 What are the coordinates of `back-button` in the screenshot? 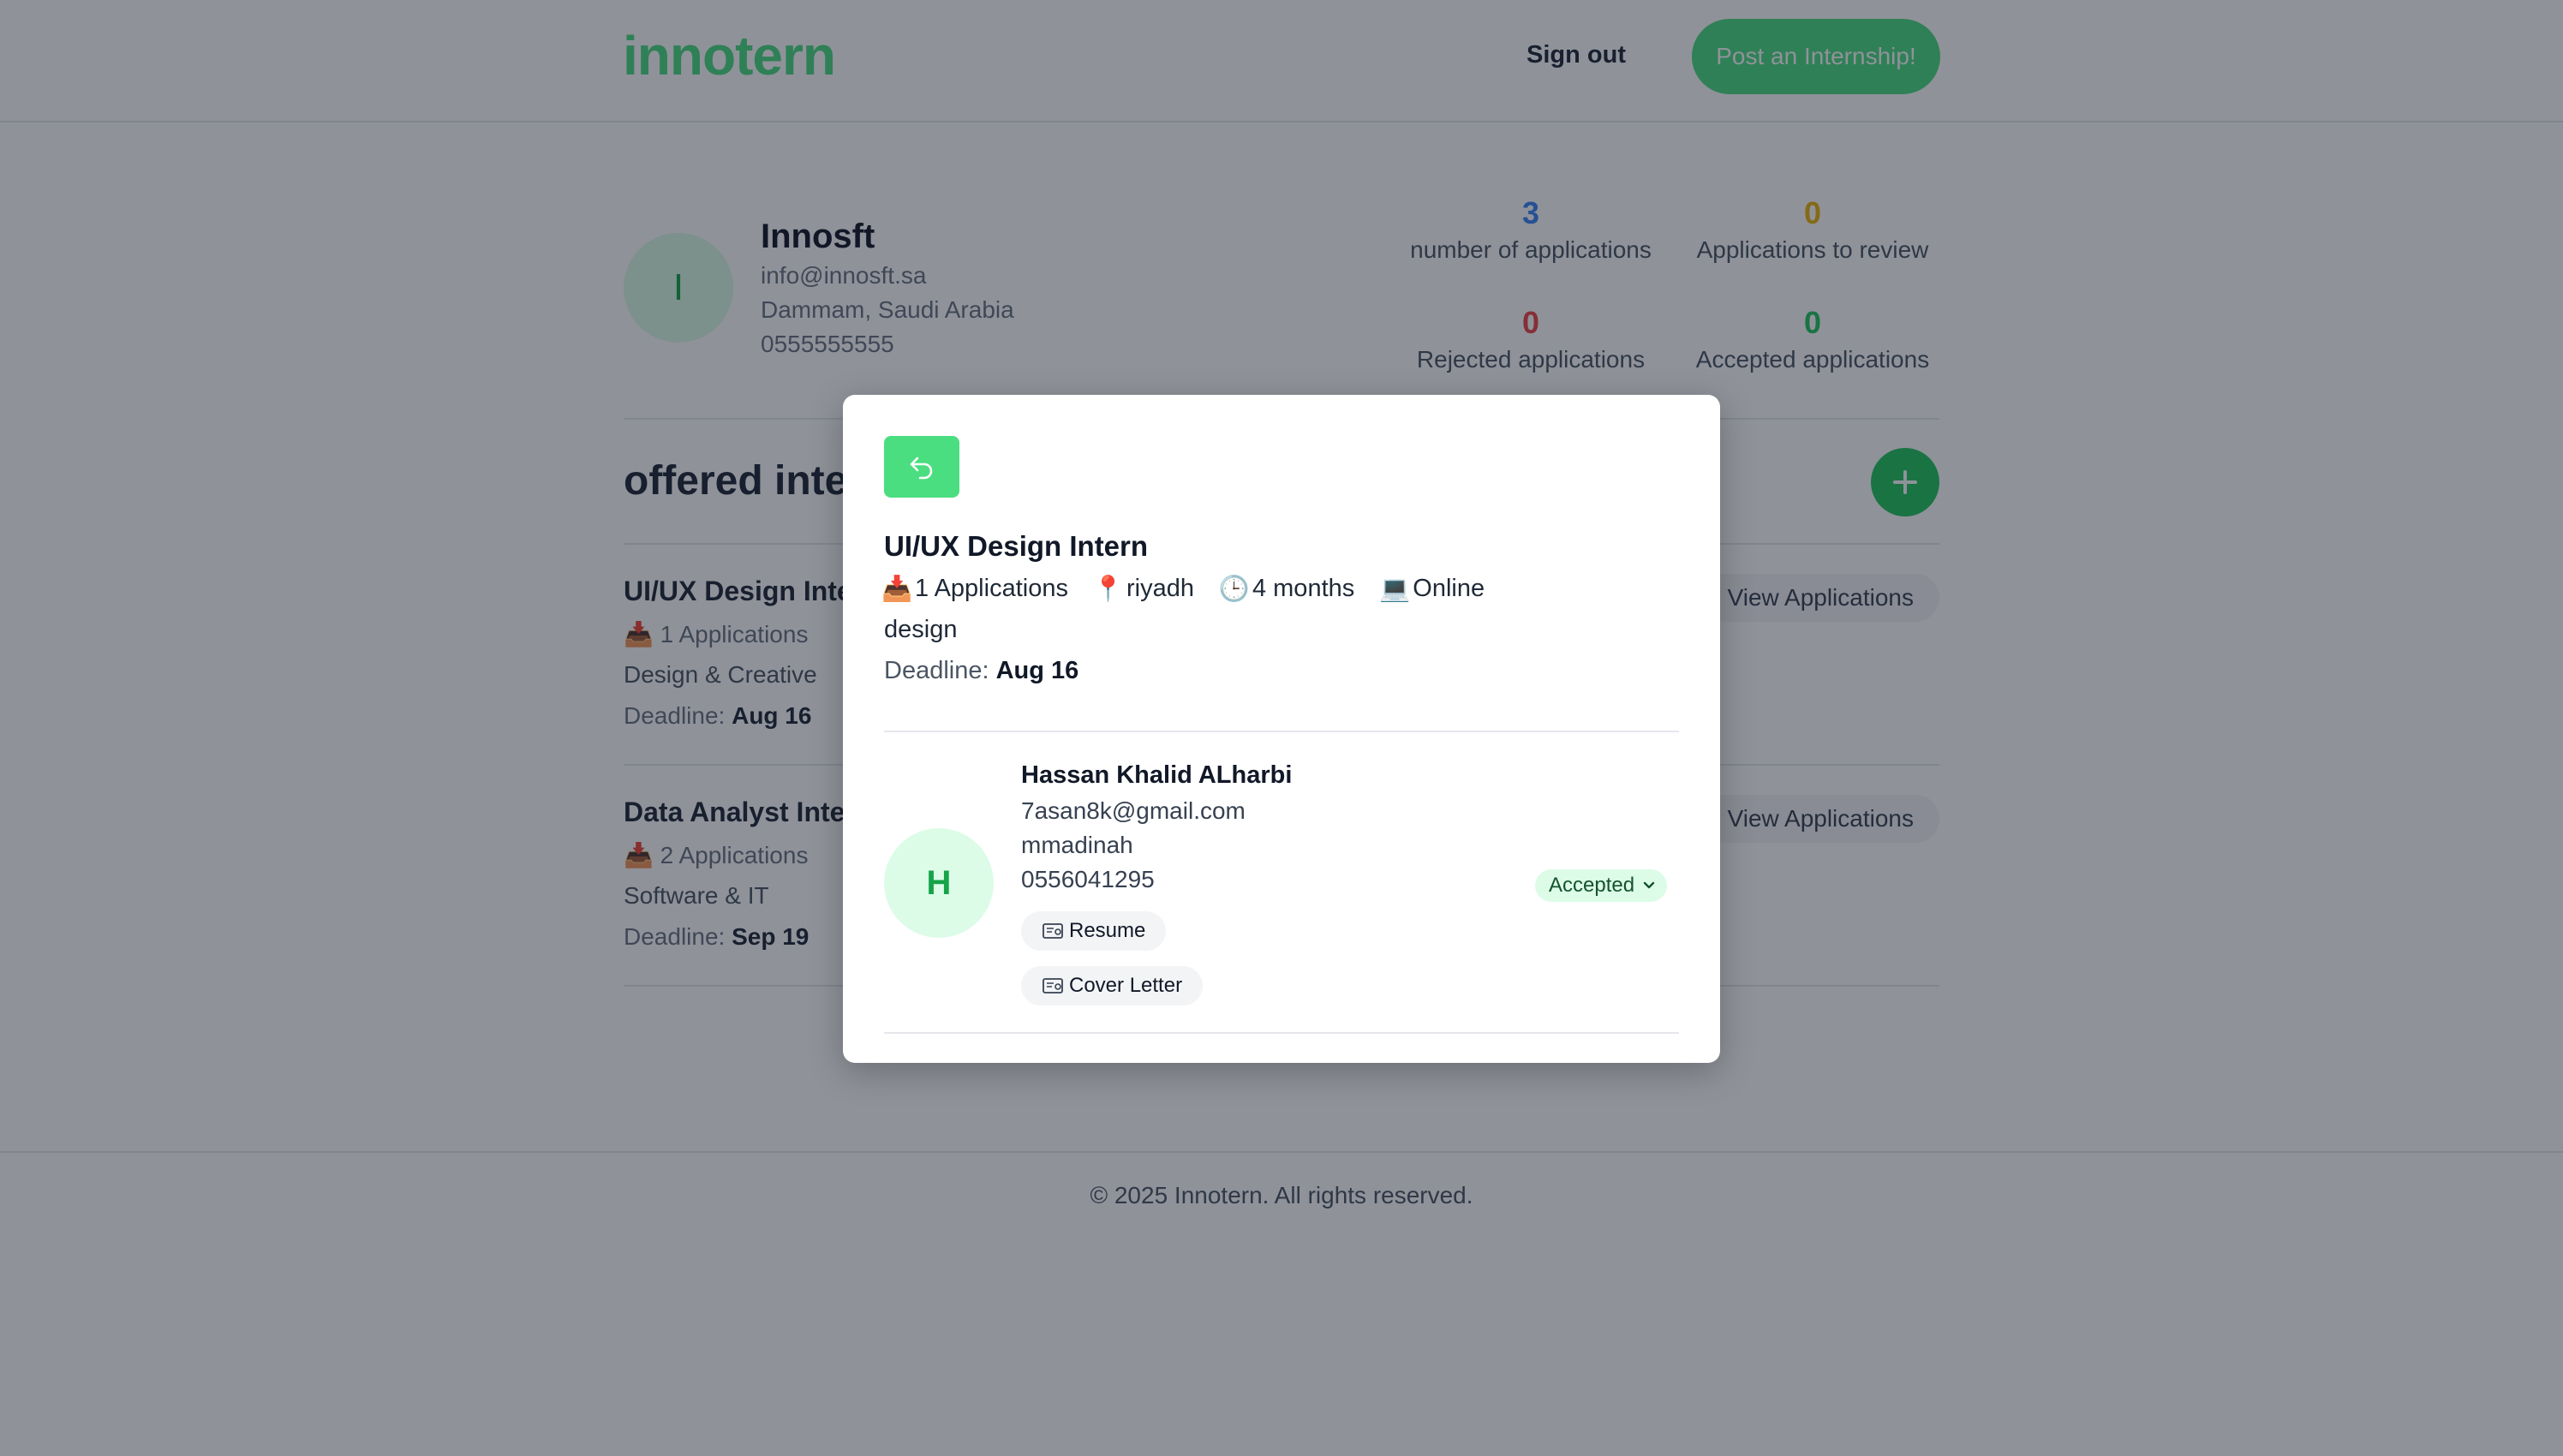 It's located at (921, 467).